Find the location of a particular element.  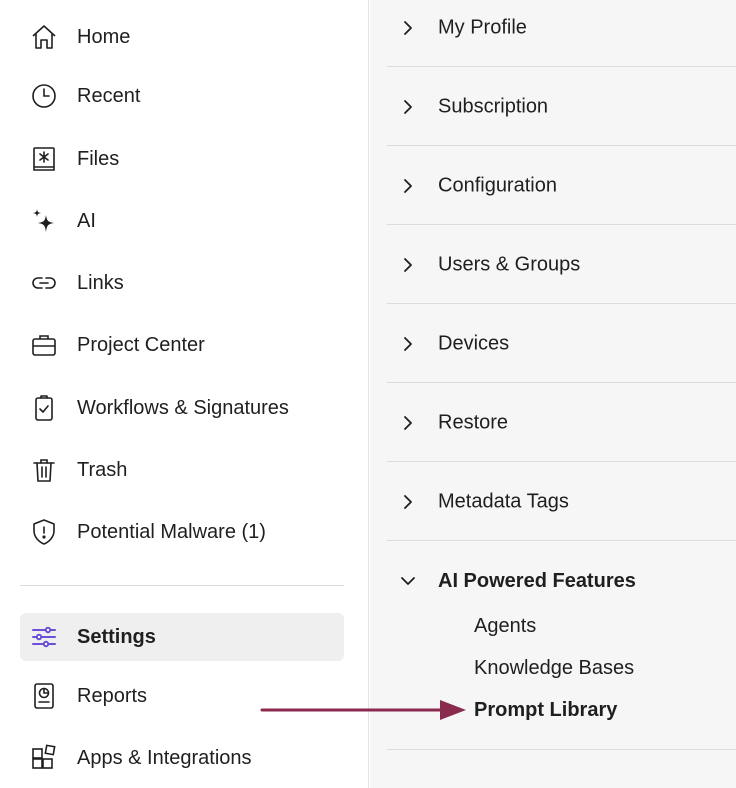

sidebar-item-label: Recent is located at coordinates (109, 95).